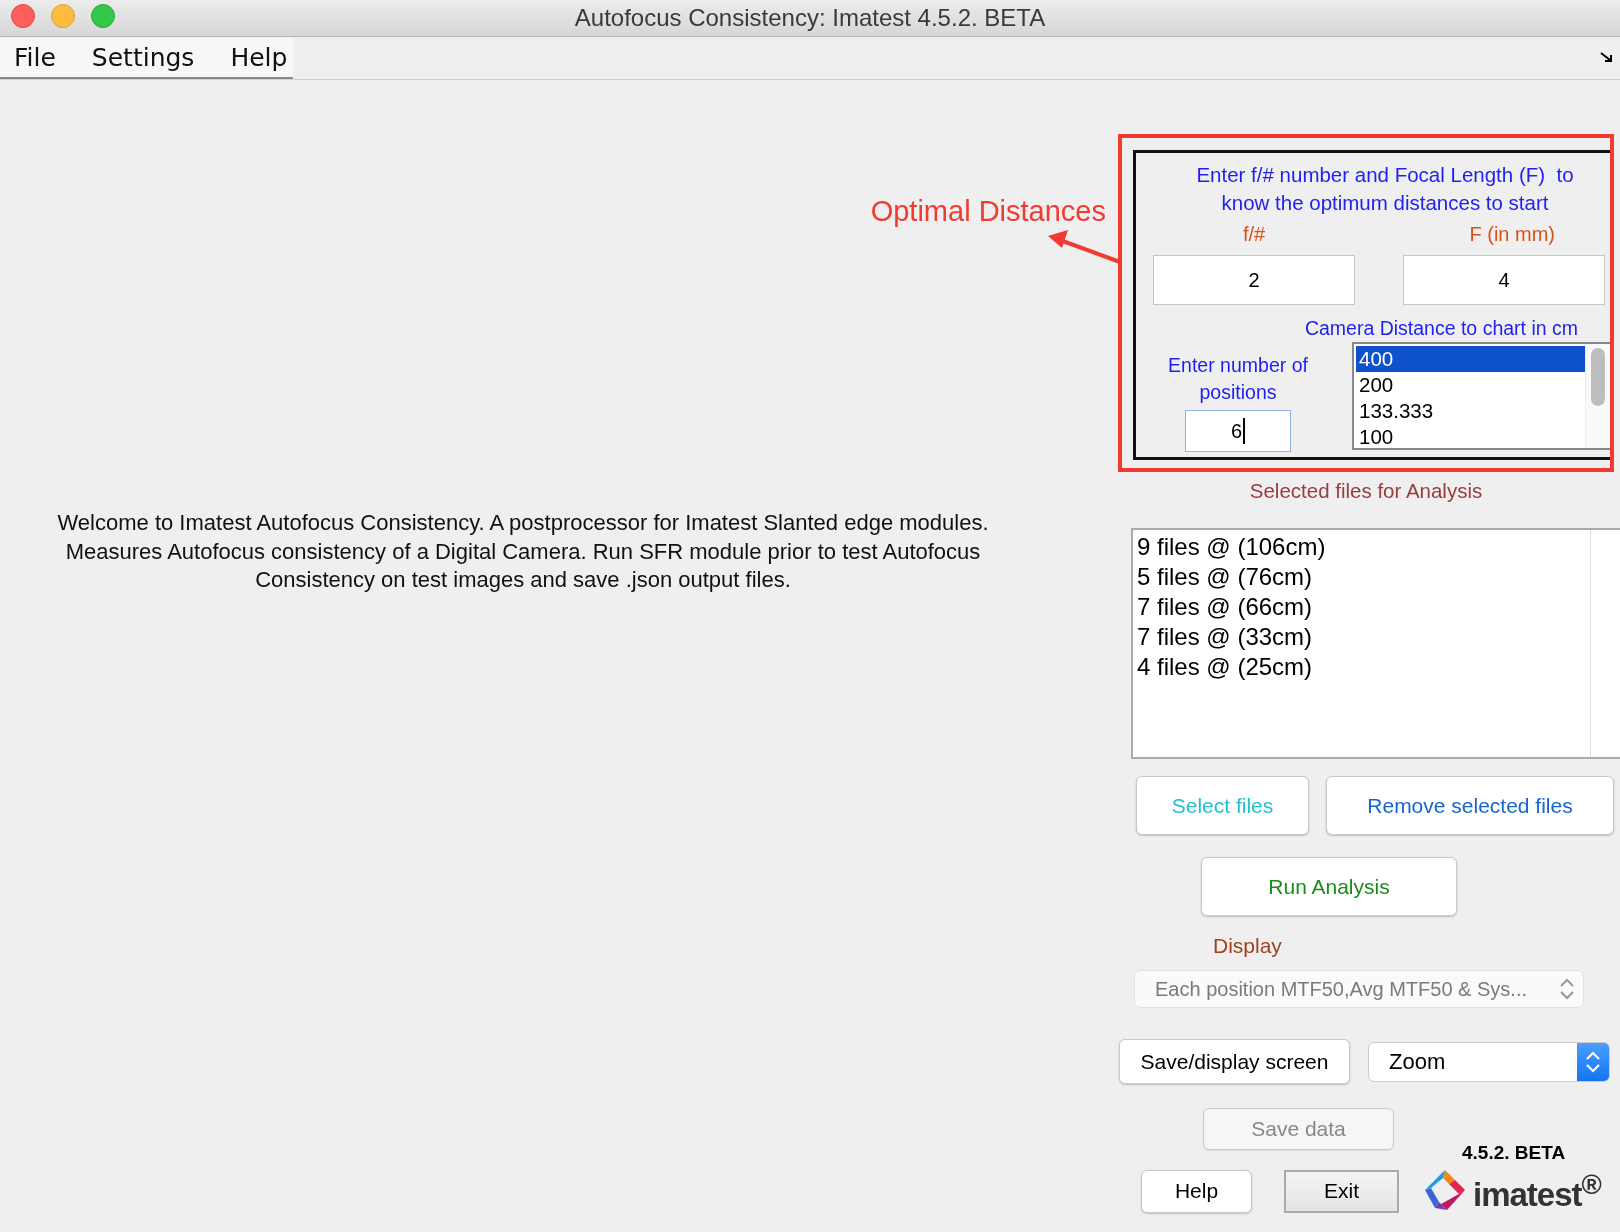 This screenshot has width=1620, height=1232. I want to click on annotation-label: Optimal Distances, so click(988, 211).